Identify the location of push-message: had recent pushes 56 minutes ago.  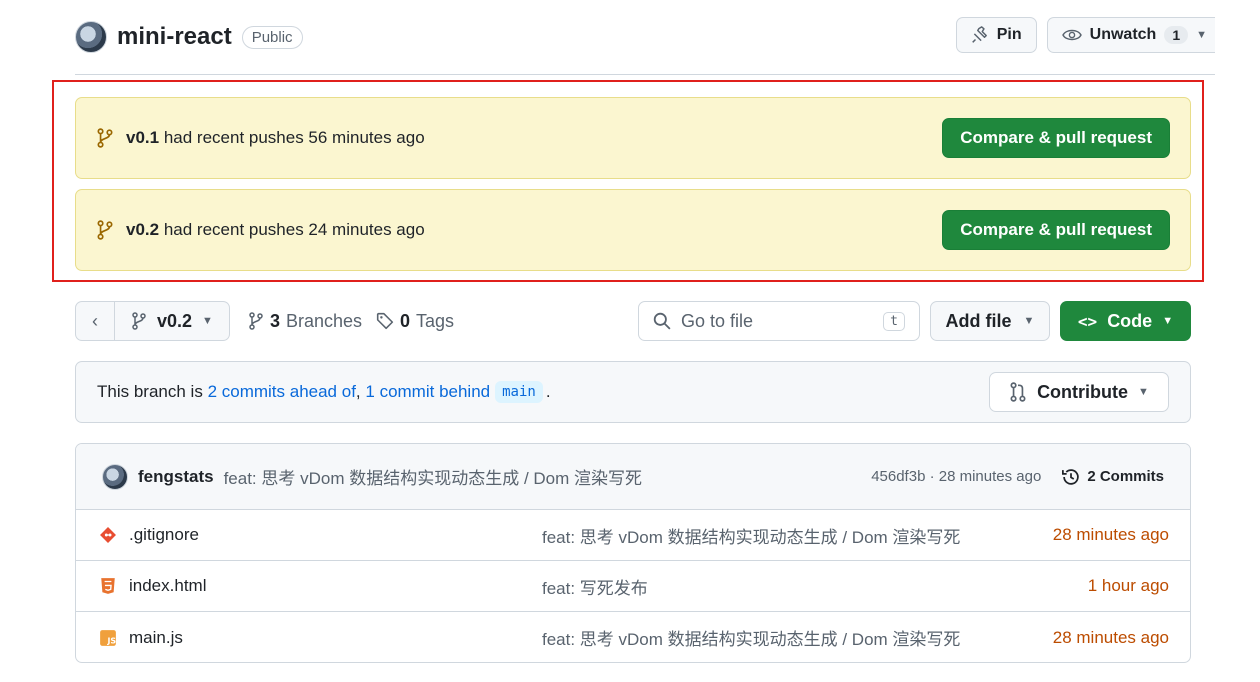
(294, 137).